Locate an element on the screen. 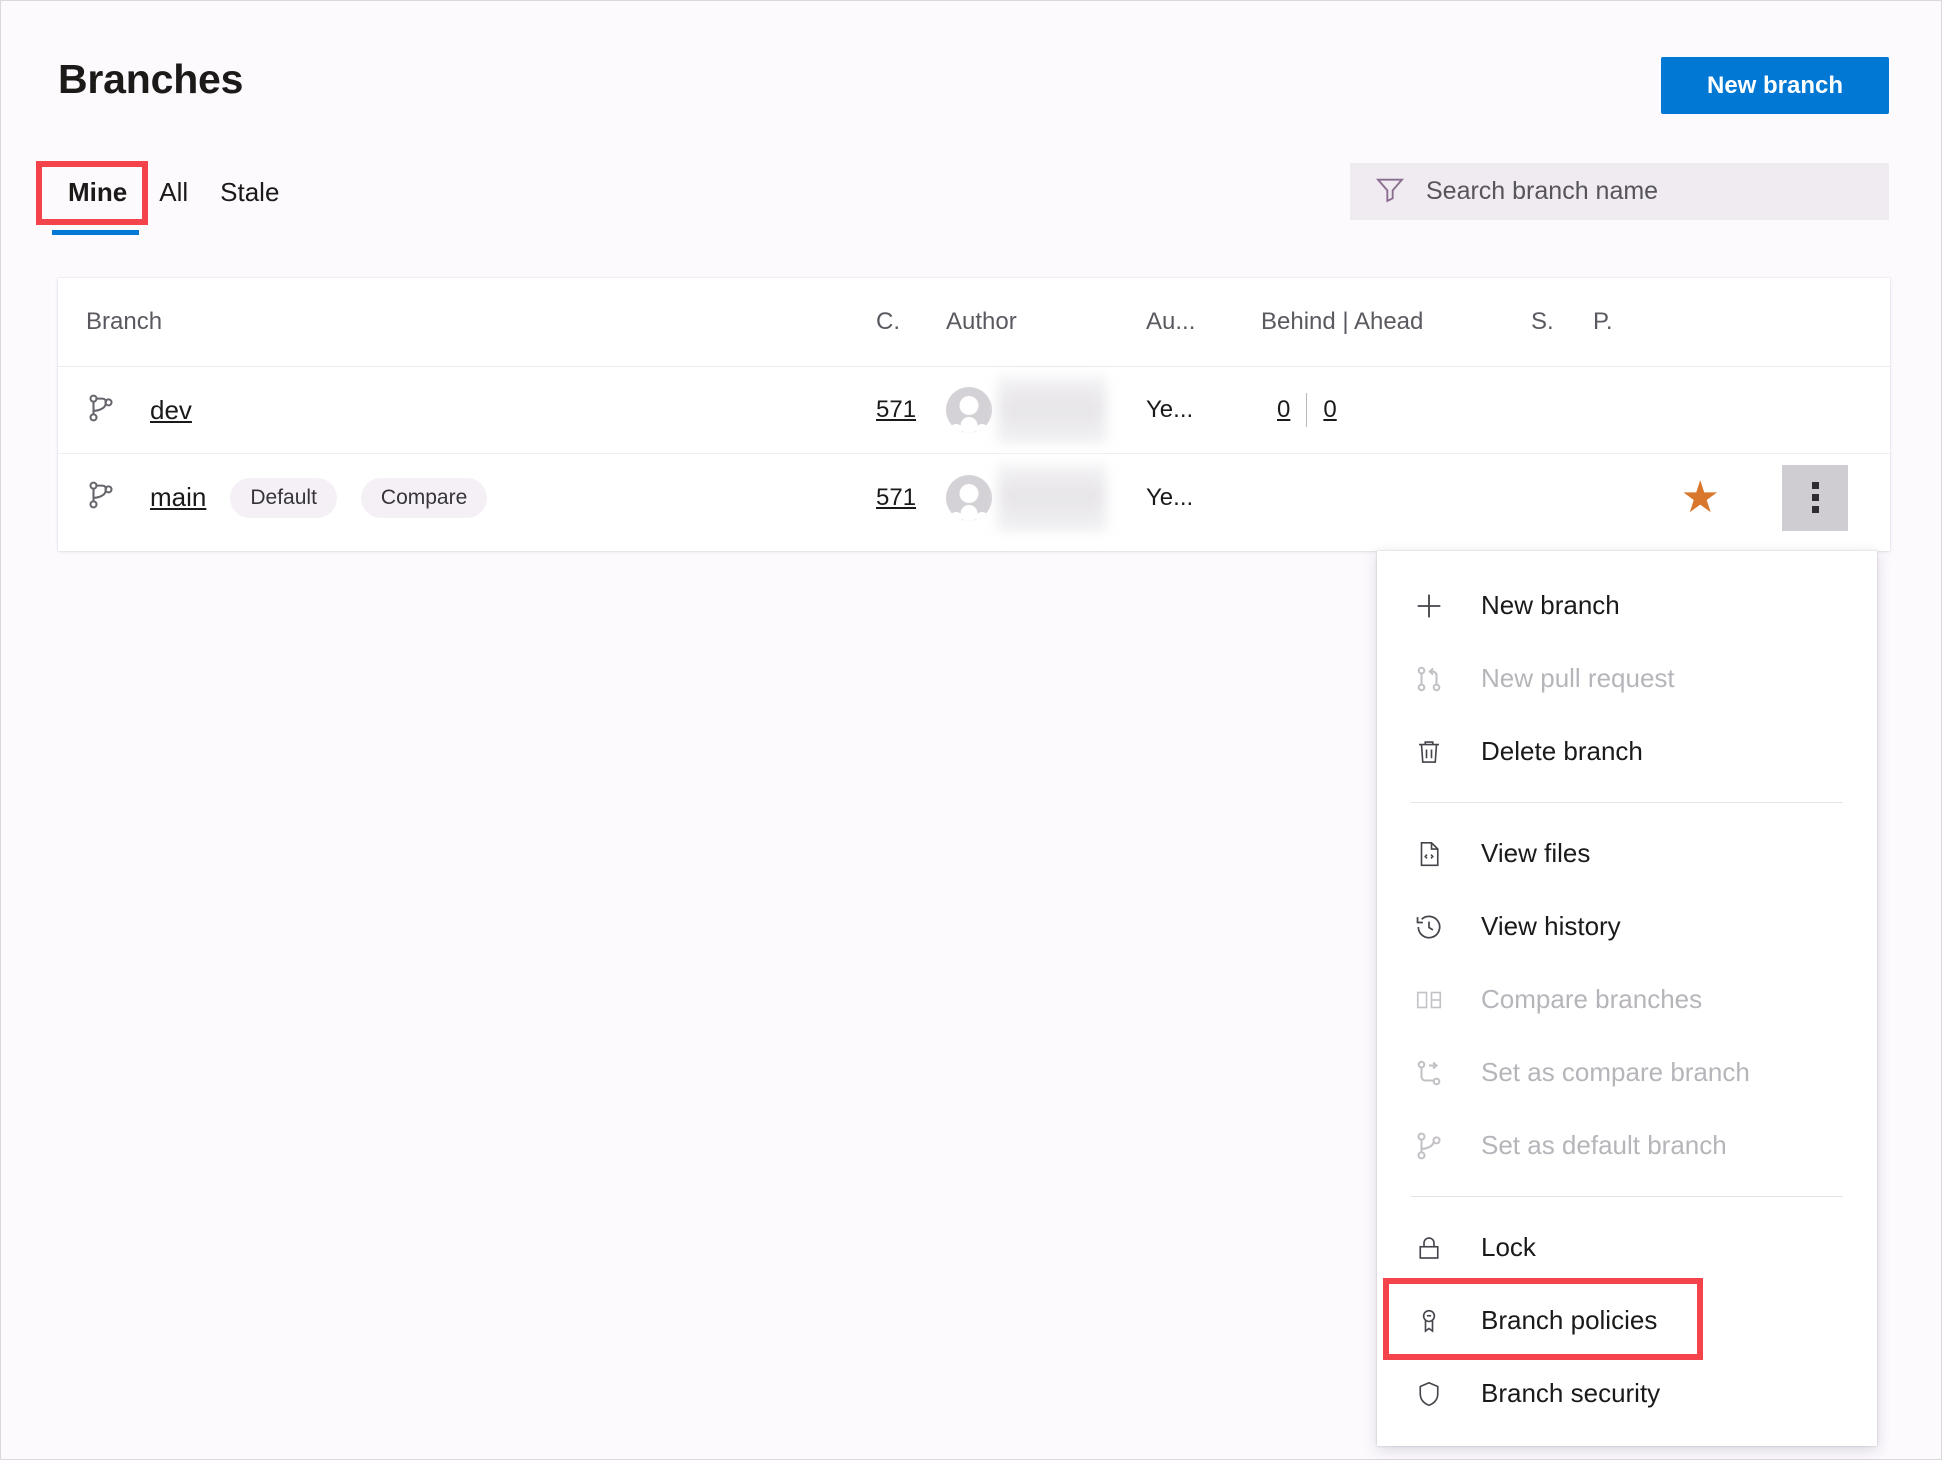 This screenshot has width=1942, height=1460. menu-item-label: Branch policies is located at coordinates (1569, 1320).